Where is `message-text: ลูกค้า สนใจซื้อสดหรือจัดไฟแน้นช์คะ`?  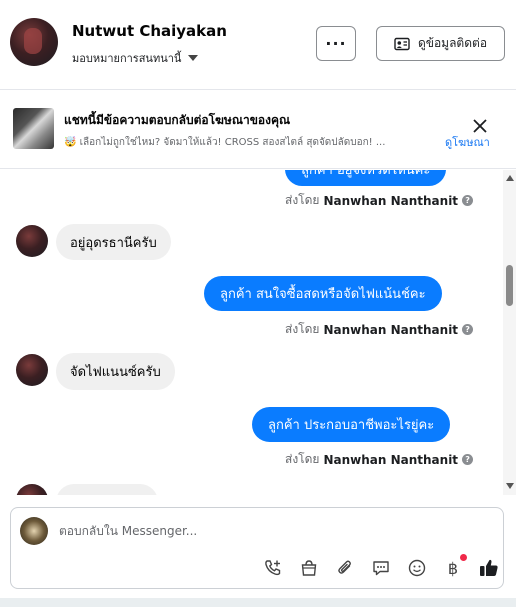 message-text: ลูกค้า สนใจซื้อสดหรือจัดไฟแน้นช์คะ is located at coordinates (323, 294).